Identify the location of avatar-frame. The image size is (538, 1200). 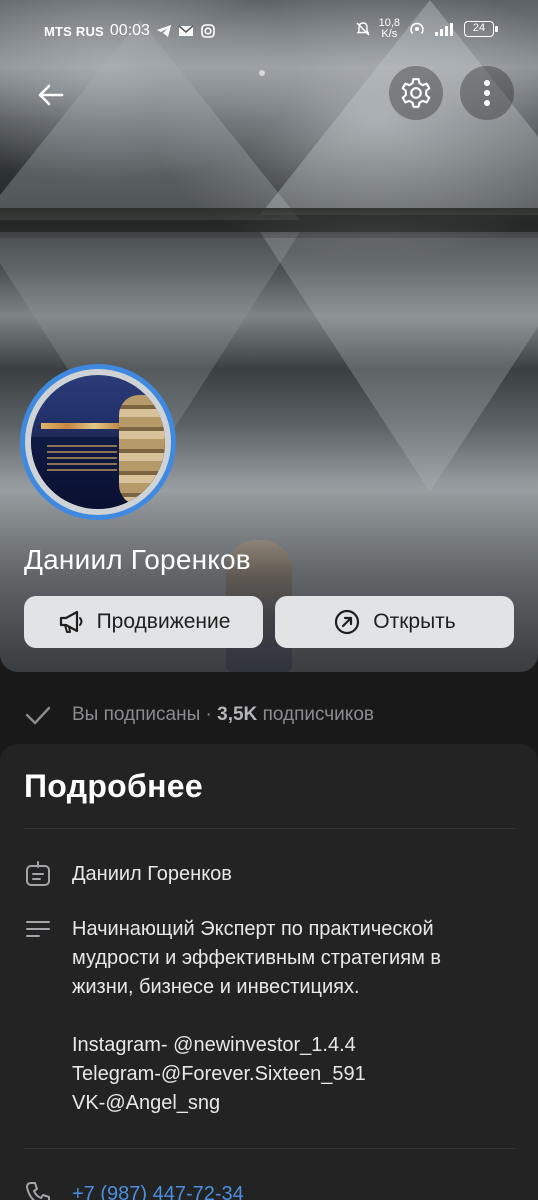
(98, 442).